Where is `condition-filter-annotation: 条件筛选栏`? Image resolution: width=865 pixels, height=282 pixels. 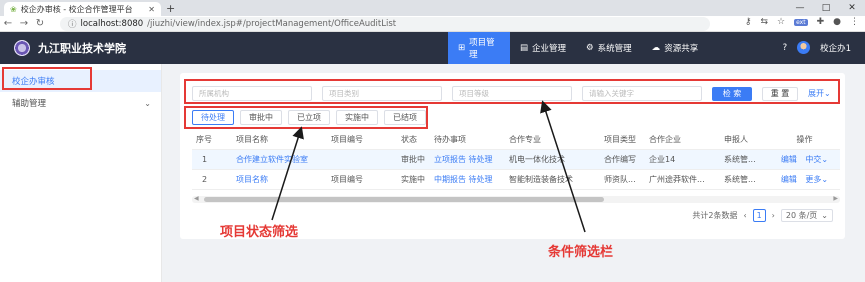 condition-filter-annotation: 条件筛选栏 is located at coordinates (581, 252).